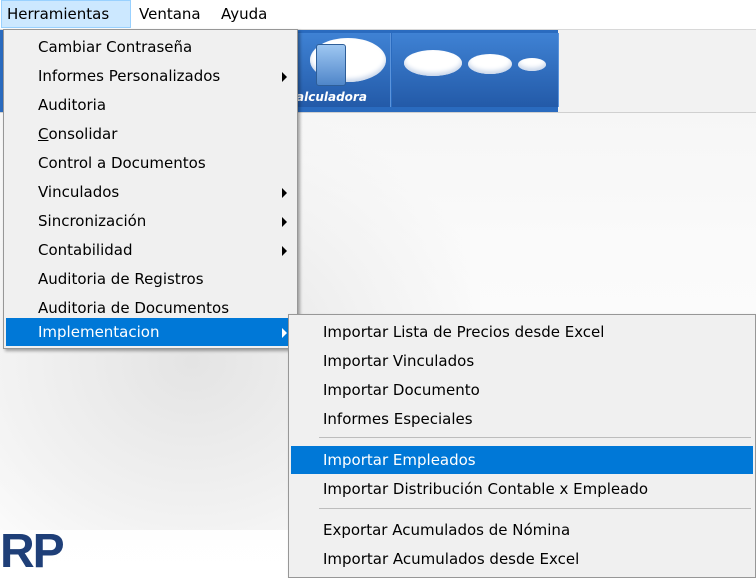  I want to click on menu-item-informes-personalizados: Informes Personalizados, so click(150, 76).